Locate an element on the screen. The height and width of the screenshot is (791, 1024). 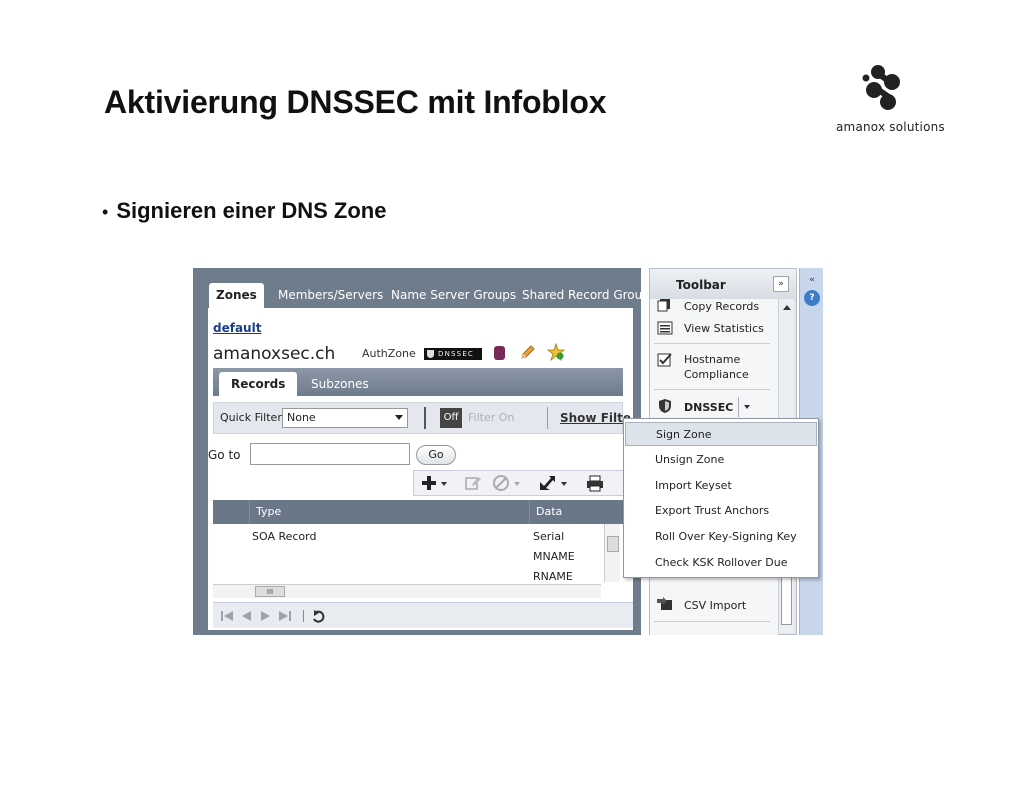
bullet-item: • Signieren einer DNS Zone is located at coordinates (244, 211).